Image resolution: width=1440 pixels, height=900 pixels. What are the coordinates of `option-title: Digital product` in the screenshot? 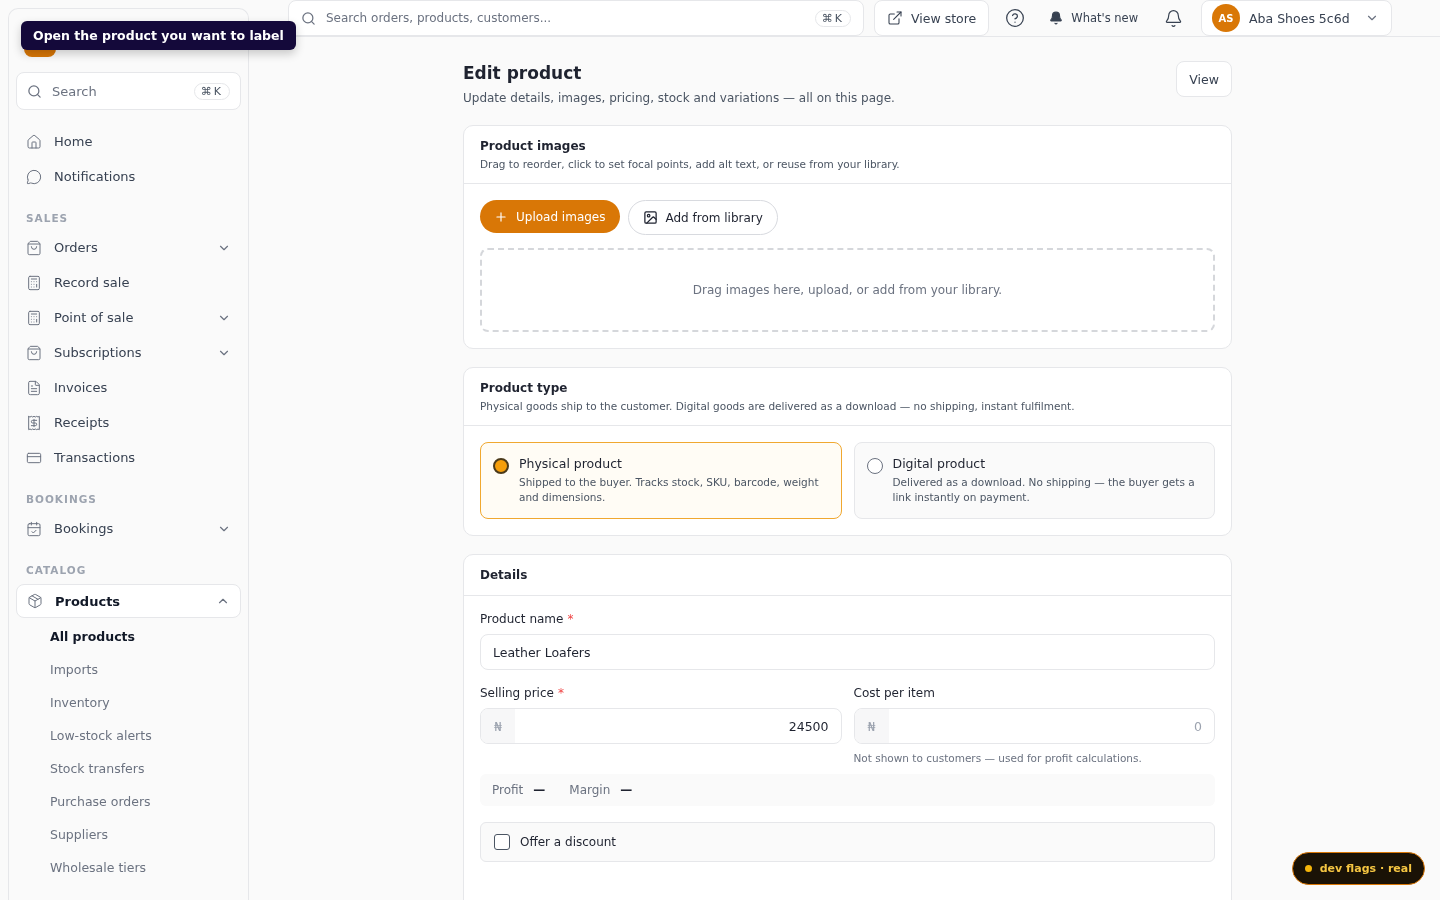 It's located at (939, 463).